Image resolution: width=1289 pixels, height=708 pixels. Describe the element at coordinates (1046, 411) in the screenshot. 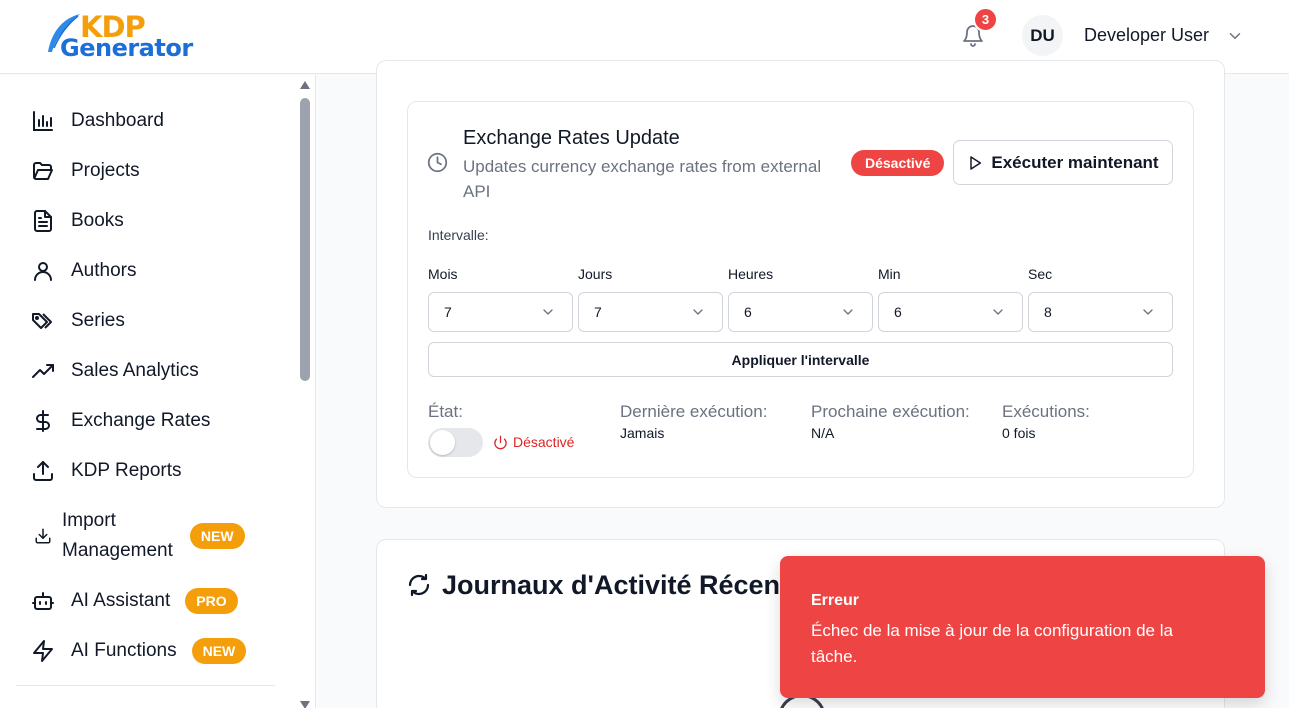

I see `runs-label: Exécutions:` at that location.